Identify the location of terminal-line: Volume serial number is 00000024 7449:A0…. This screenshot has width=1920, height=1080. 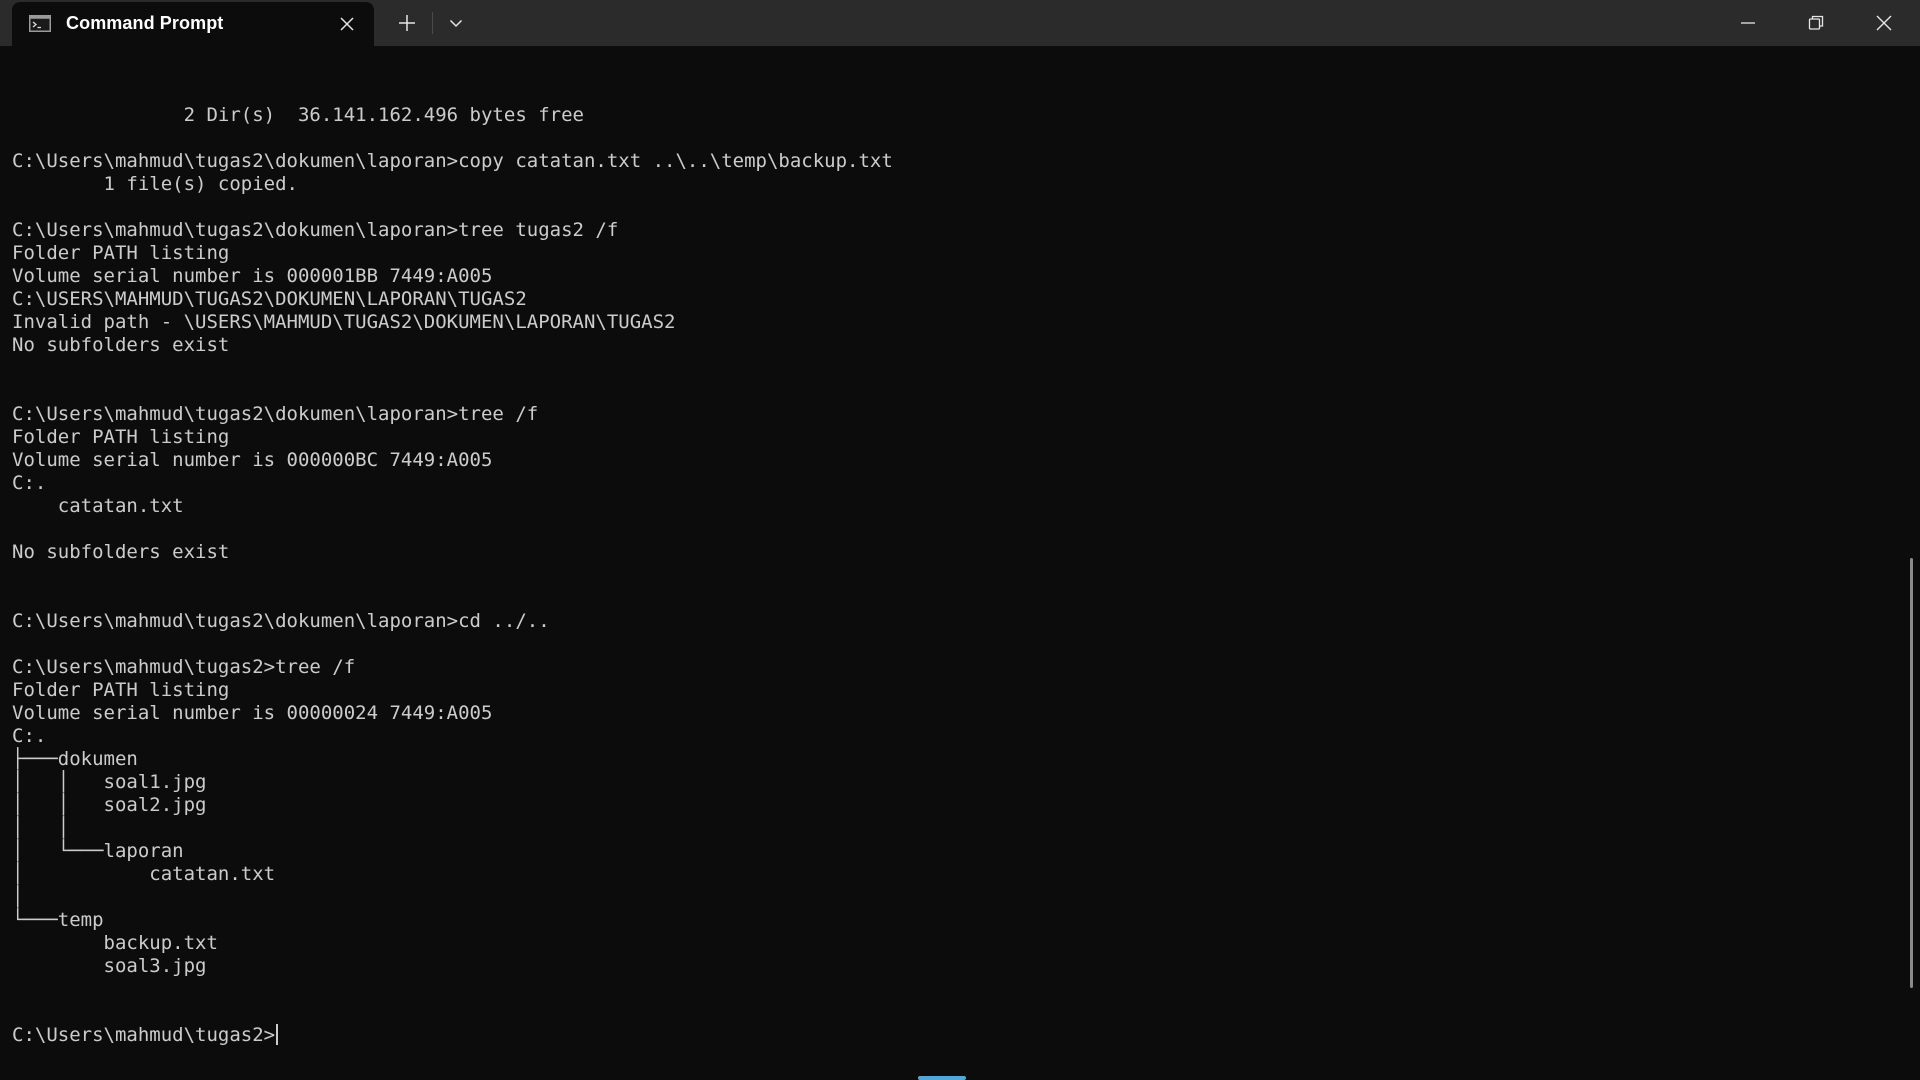
(252, 713).